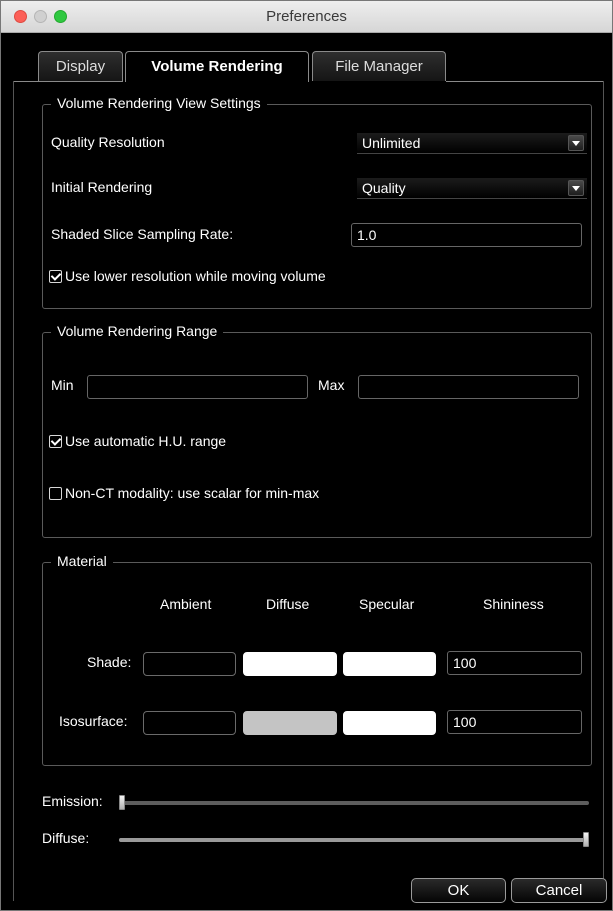 The width and height of the screenshot is (613, 911). I want to click on title-bar: Preferences, so click(306, 17).